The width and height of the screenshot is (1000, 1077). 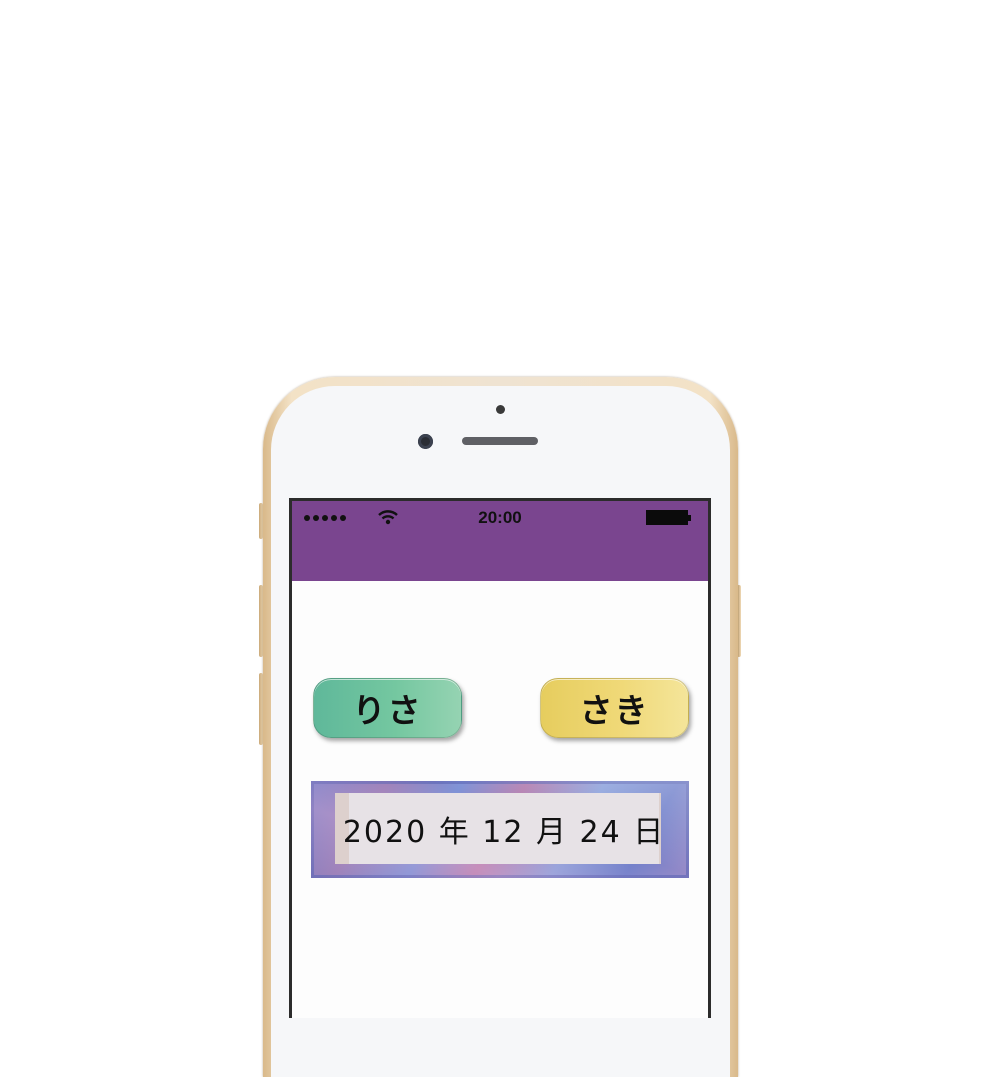 I want to click on date-display-panel: 2020 年 12 月 24 日, so click(x=499, y=828).